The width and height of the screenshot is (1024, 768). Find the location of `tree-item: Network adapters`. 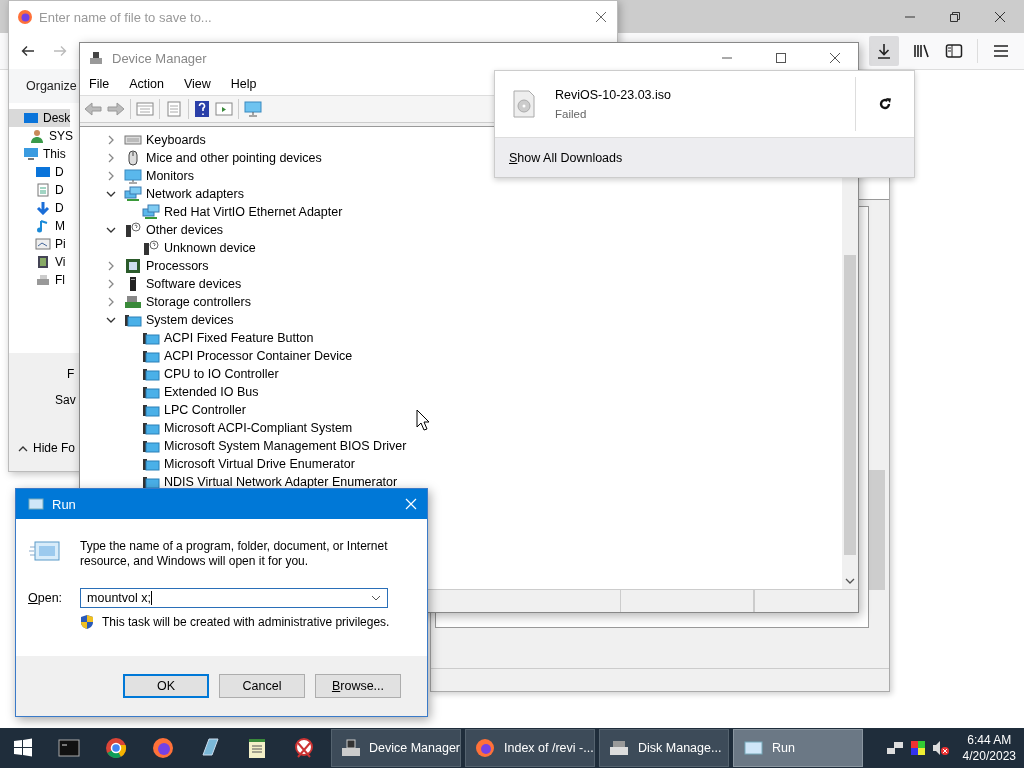

tree-item: Network adapters is located at coordinates (195, 194).